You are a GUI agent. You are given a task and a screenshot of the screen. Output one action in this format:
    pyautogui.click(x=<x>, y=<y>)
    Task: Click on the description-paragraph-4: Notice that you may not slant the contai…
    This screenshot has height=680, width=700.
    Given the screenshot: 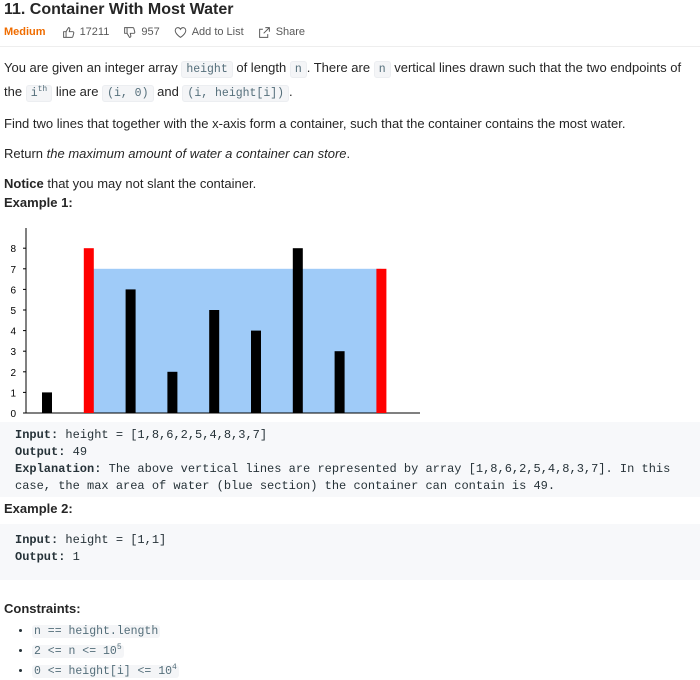 What is the action you would take?
    pyautogui.click(x=349, y=184)
    